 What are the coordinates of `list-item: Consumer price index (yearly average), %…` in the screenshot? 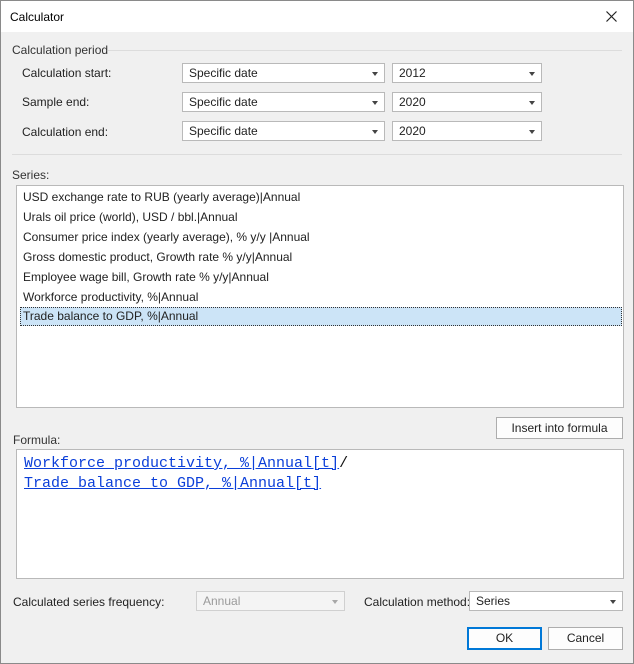 It's located at (321, 237).